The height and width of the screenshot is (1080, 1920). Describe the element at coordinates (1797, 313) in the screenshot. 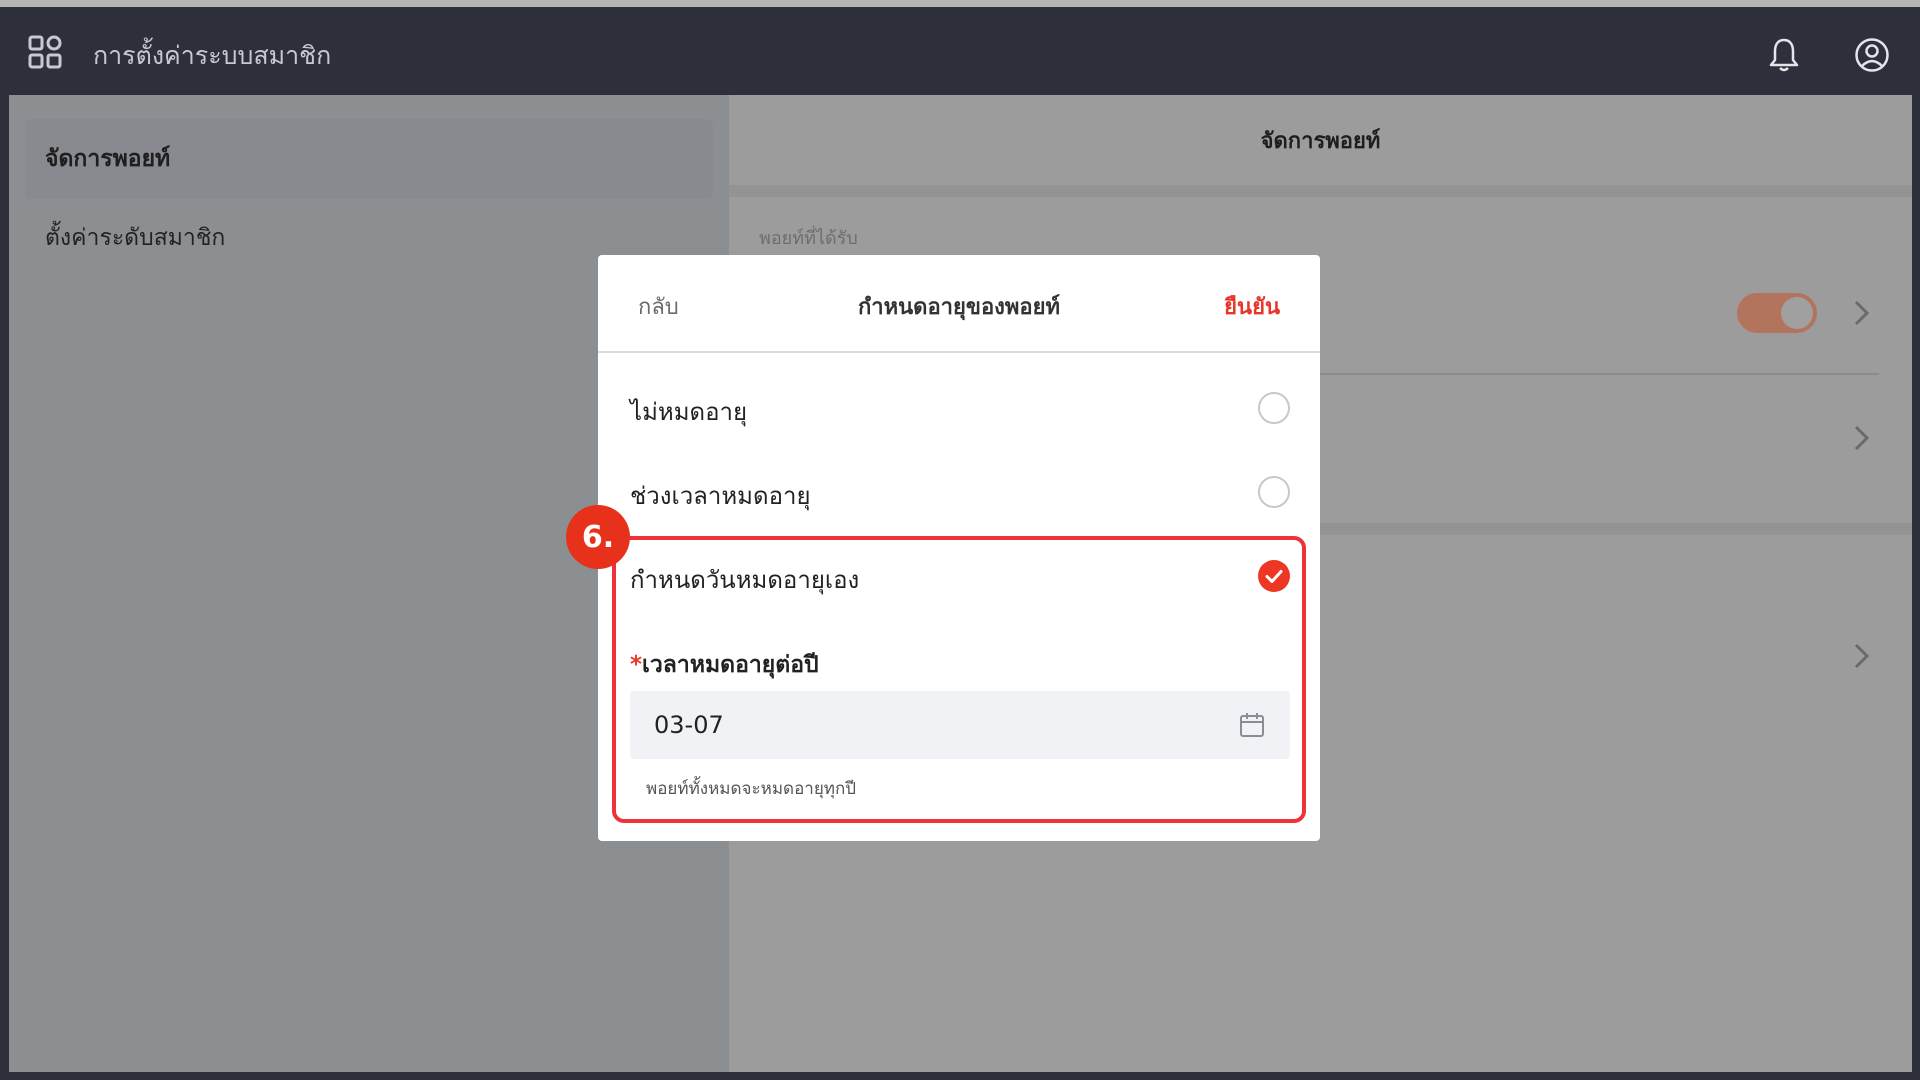

I see `toggle-knob` at that location.